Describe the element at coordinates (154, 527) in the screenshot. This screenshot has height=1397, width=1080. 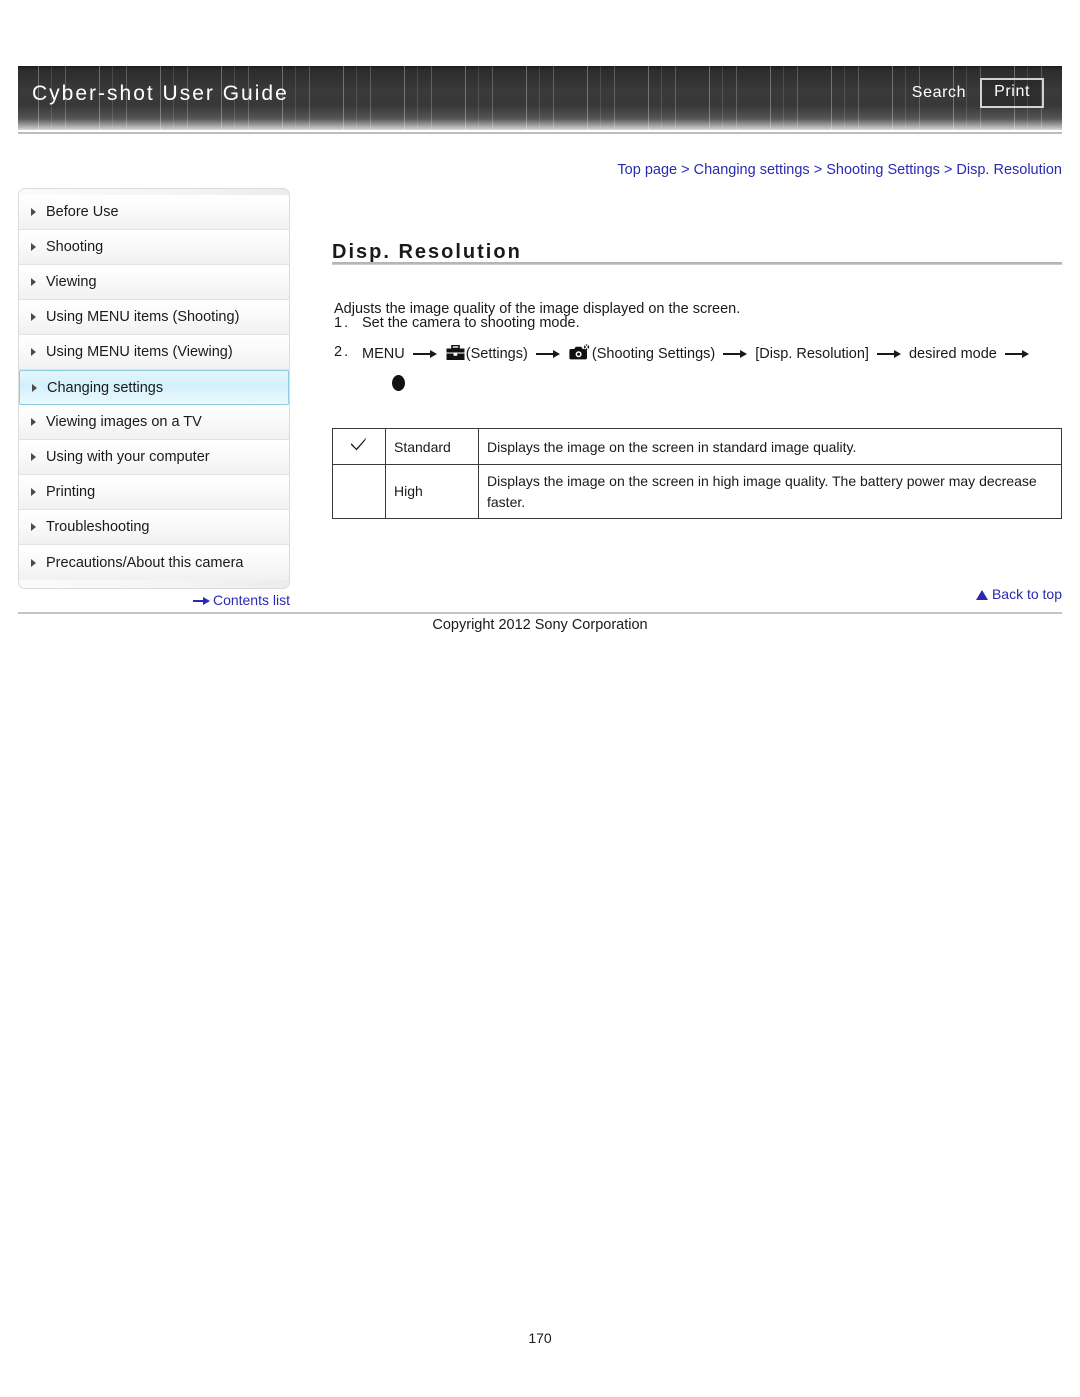
I see `sidebar-item-troubleshooting: Troubleshooting` at that location.